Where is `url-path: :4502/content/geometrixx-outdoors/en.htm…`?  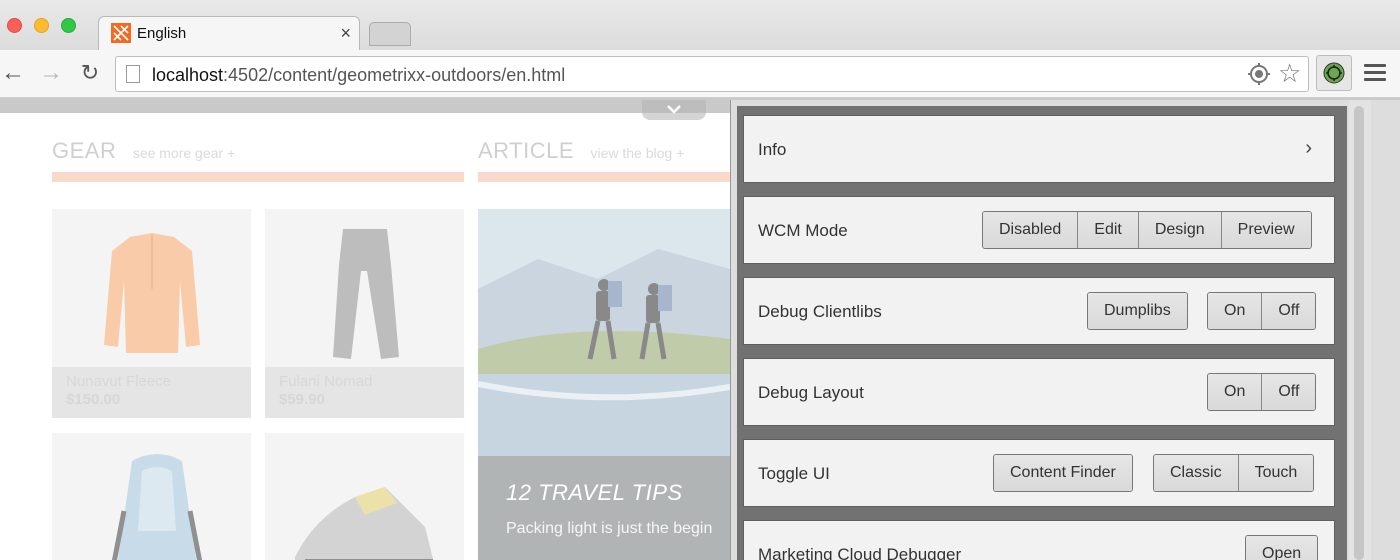 url-path: :4502/content/geometrixx-outdoors/en.htm… is located at coordinates (394, 75).